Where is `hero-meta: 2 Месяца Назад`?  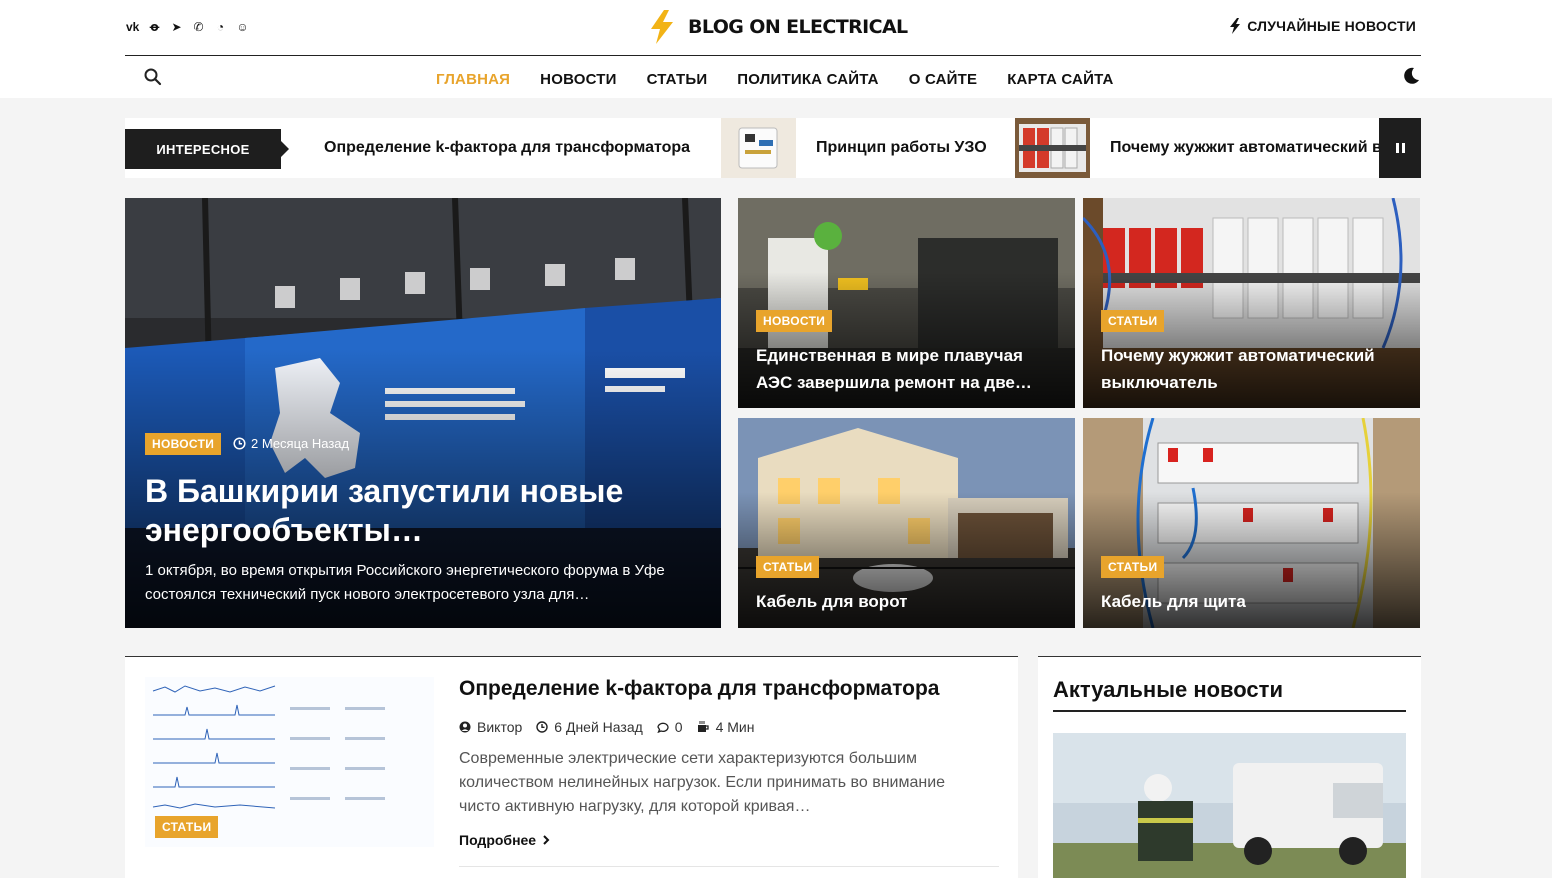 hero-meta: 2 Месяца Назад is located at coordinates (291, 443).